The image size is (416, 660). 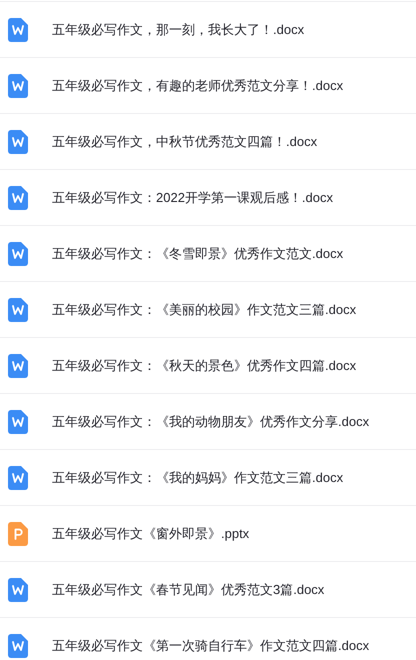 I want to click on file-row: 五年级必写作文：2022开学第一课观后感！.docx, so click(x=208, y=197).